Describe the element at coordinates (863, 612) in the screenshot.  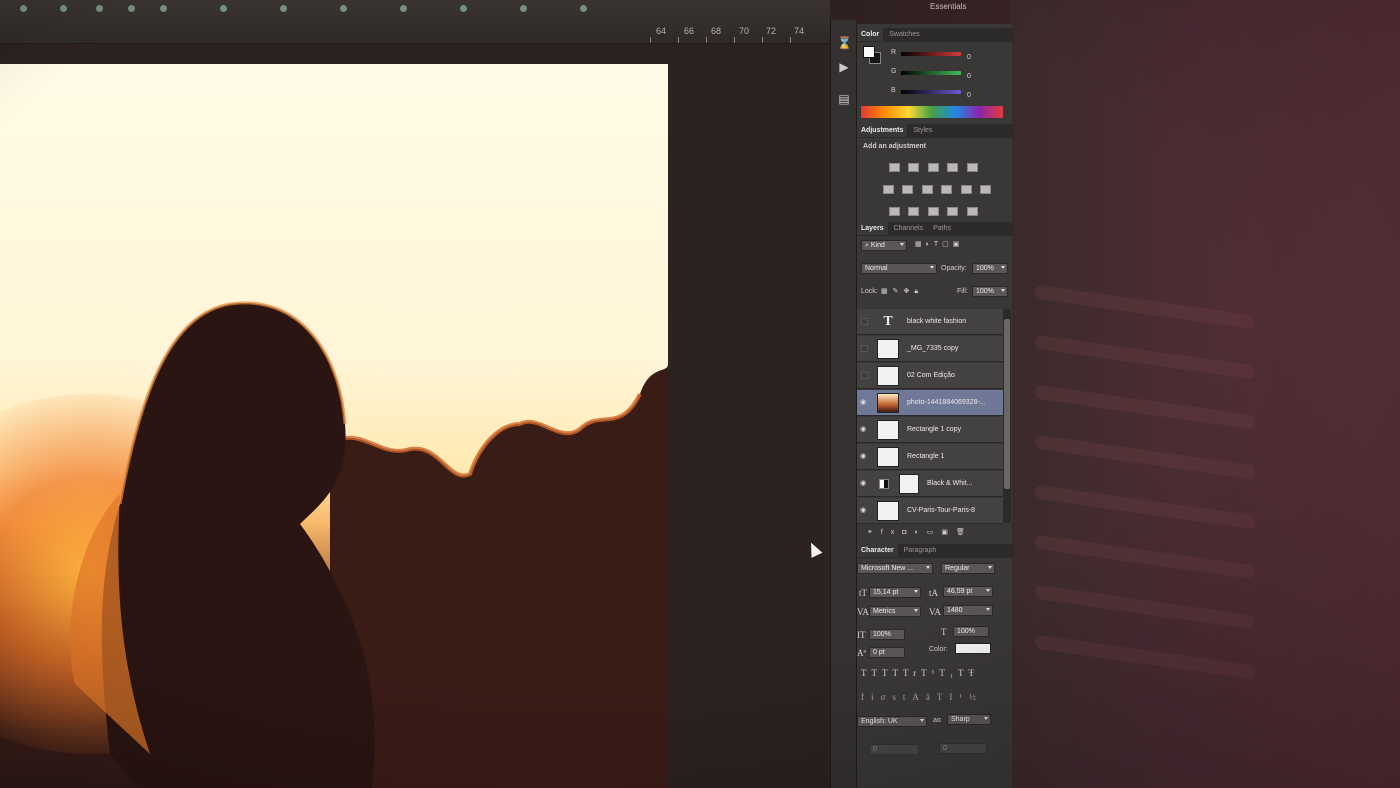
I see `kerning-icon: VA` at that location.